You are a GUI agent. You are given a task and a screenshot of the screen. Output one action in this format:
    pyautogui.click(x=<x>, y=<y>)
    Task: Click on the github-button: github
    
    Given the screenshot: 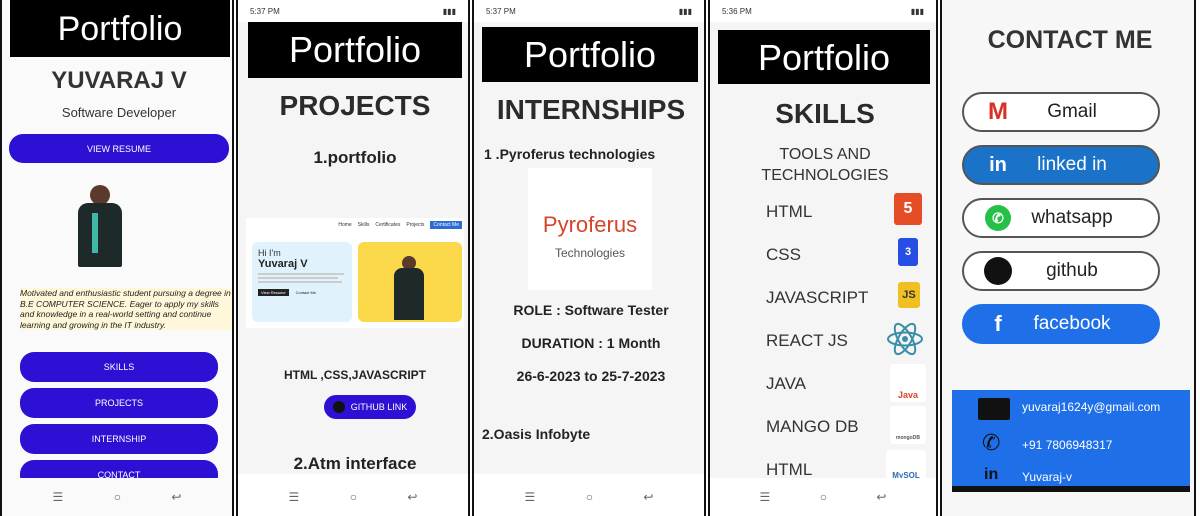 What is the action you would take?
    pyautogui.click(x=1061, y=271)
    